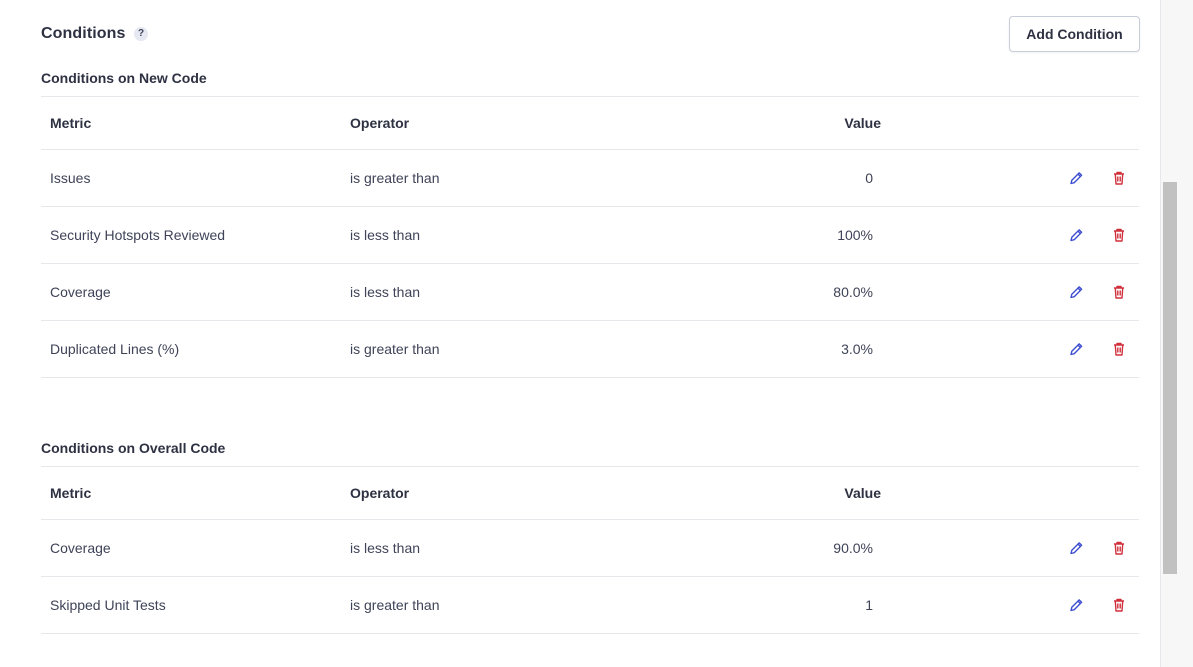 The image size is (1193, 667). What do you see at coordinates (138, 235) in the screenshot?
I see `metric-cell: Security Hotspots Reviewed` at bounding box center [138, 235].